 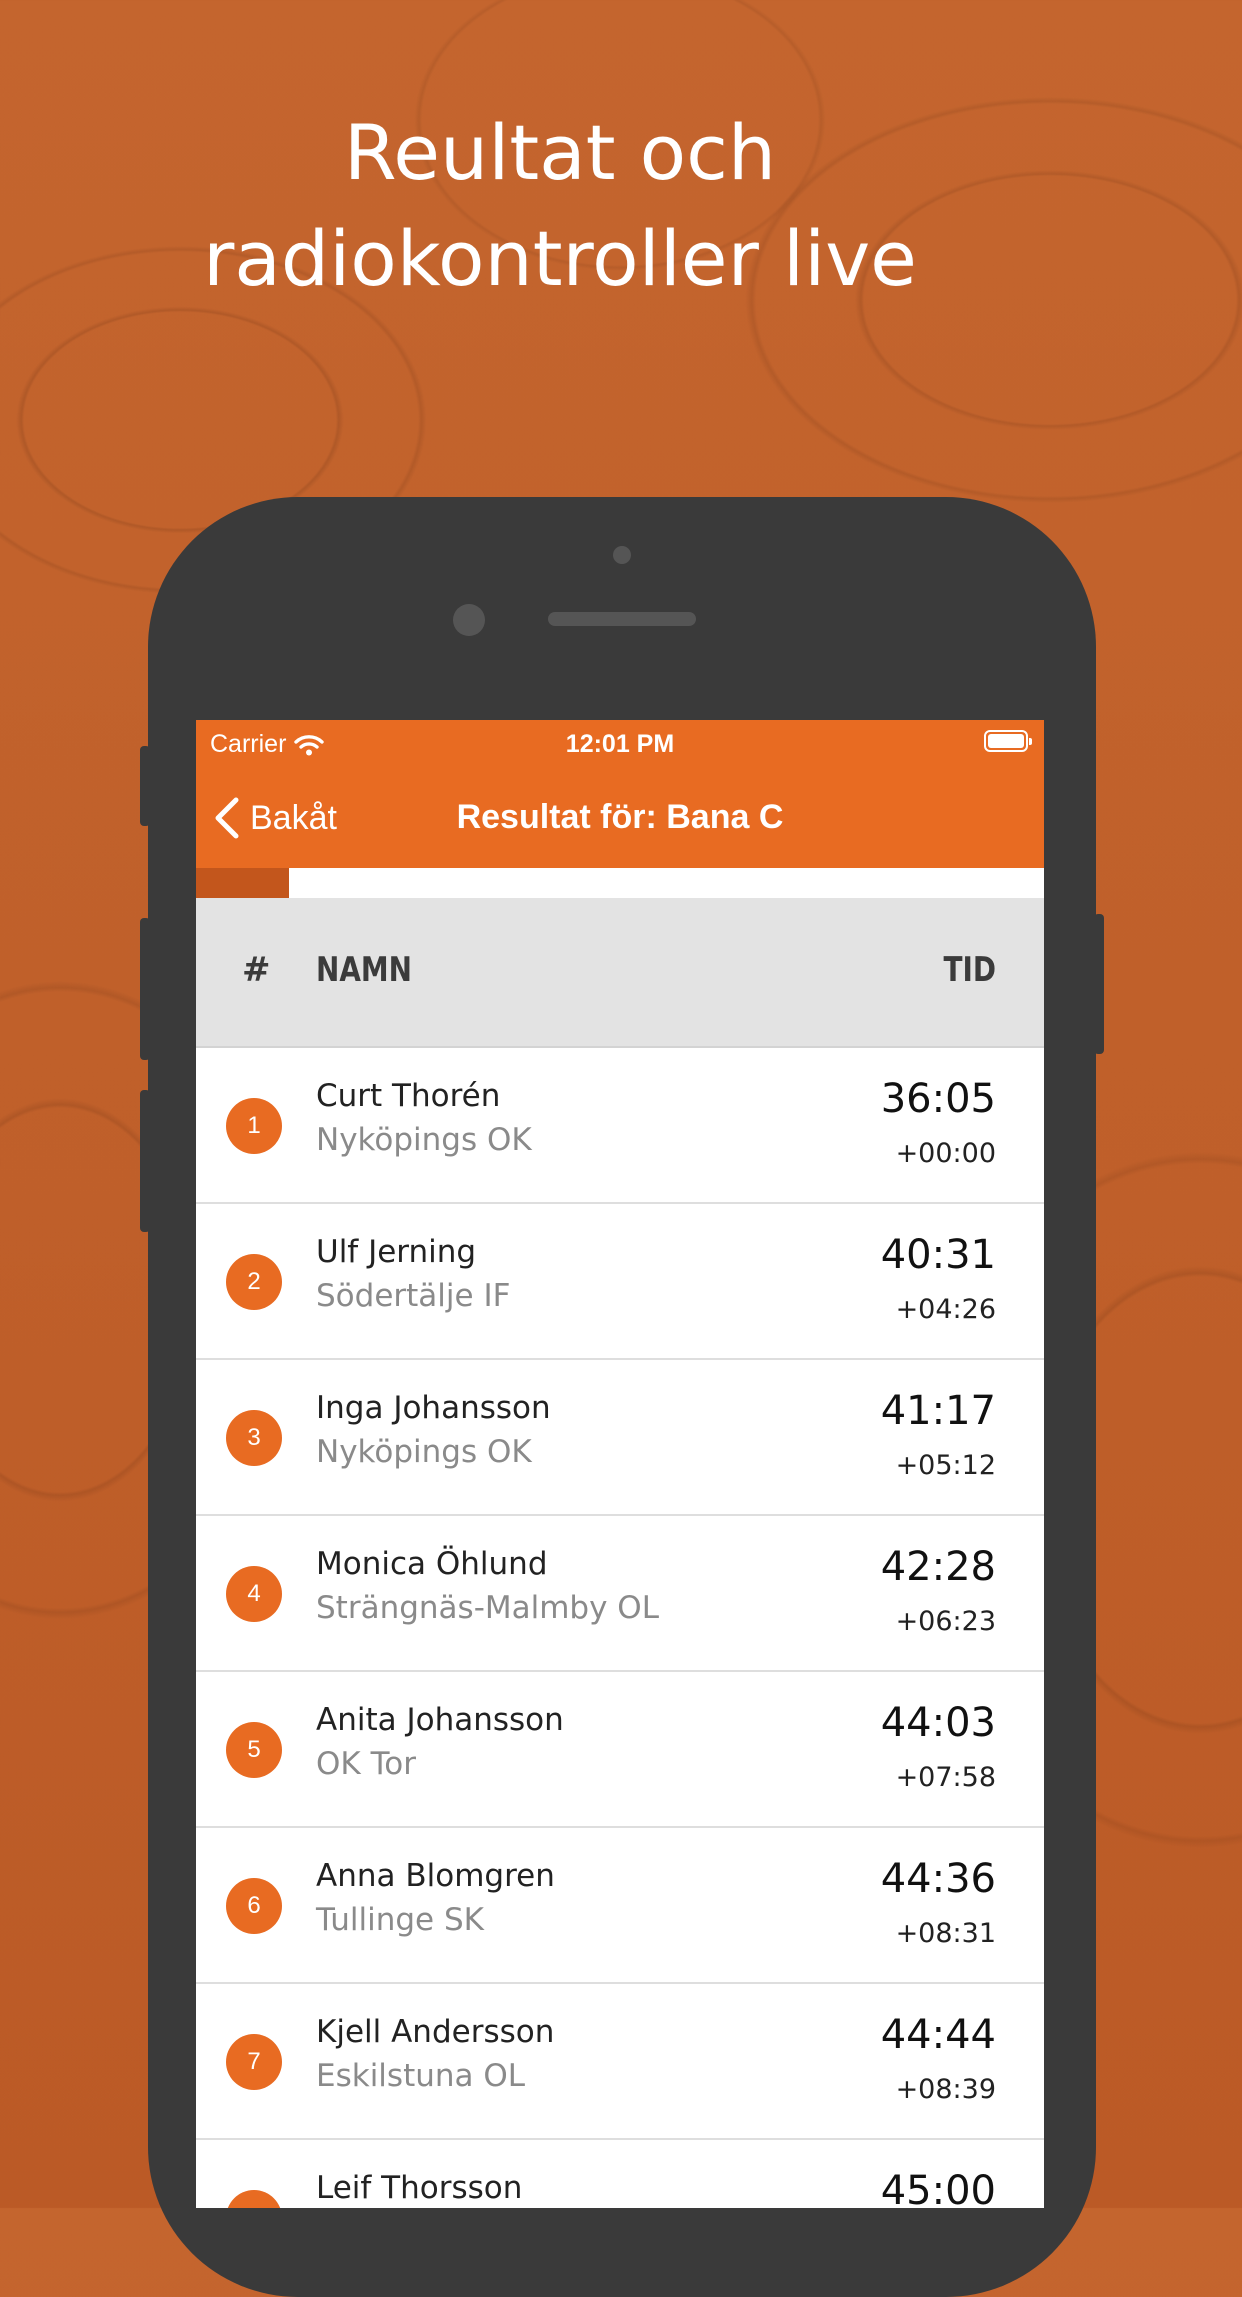 What do you see at coordinates (1008, 741) in the screenshot?
I see `battery-icon` at bounding box center [1008, 741].